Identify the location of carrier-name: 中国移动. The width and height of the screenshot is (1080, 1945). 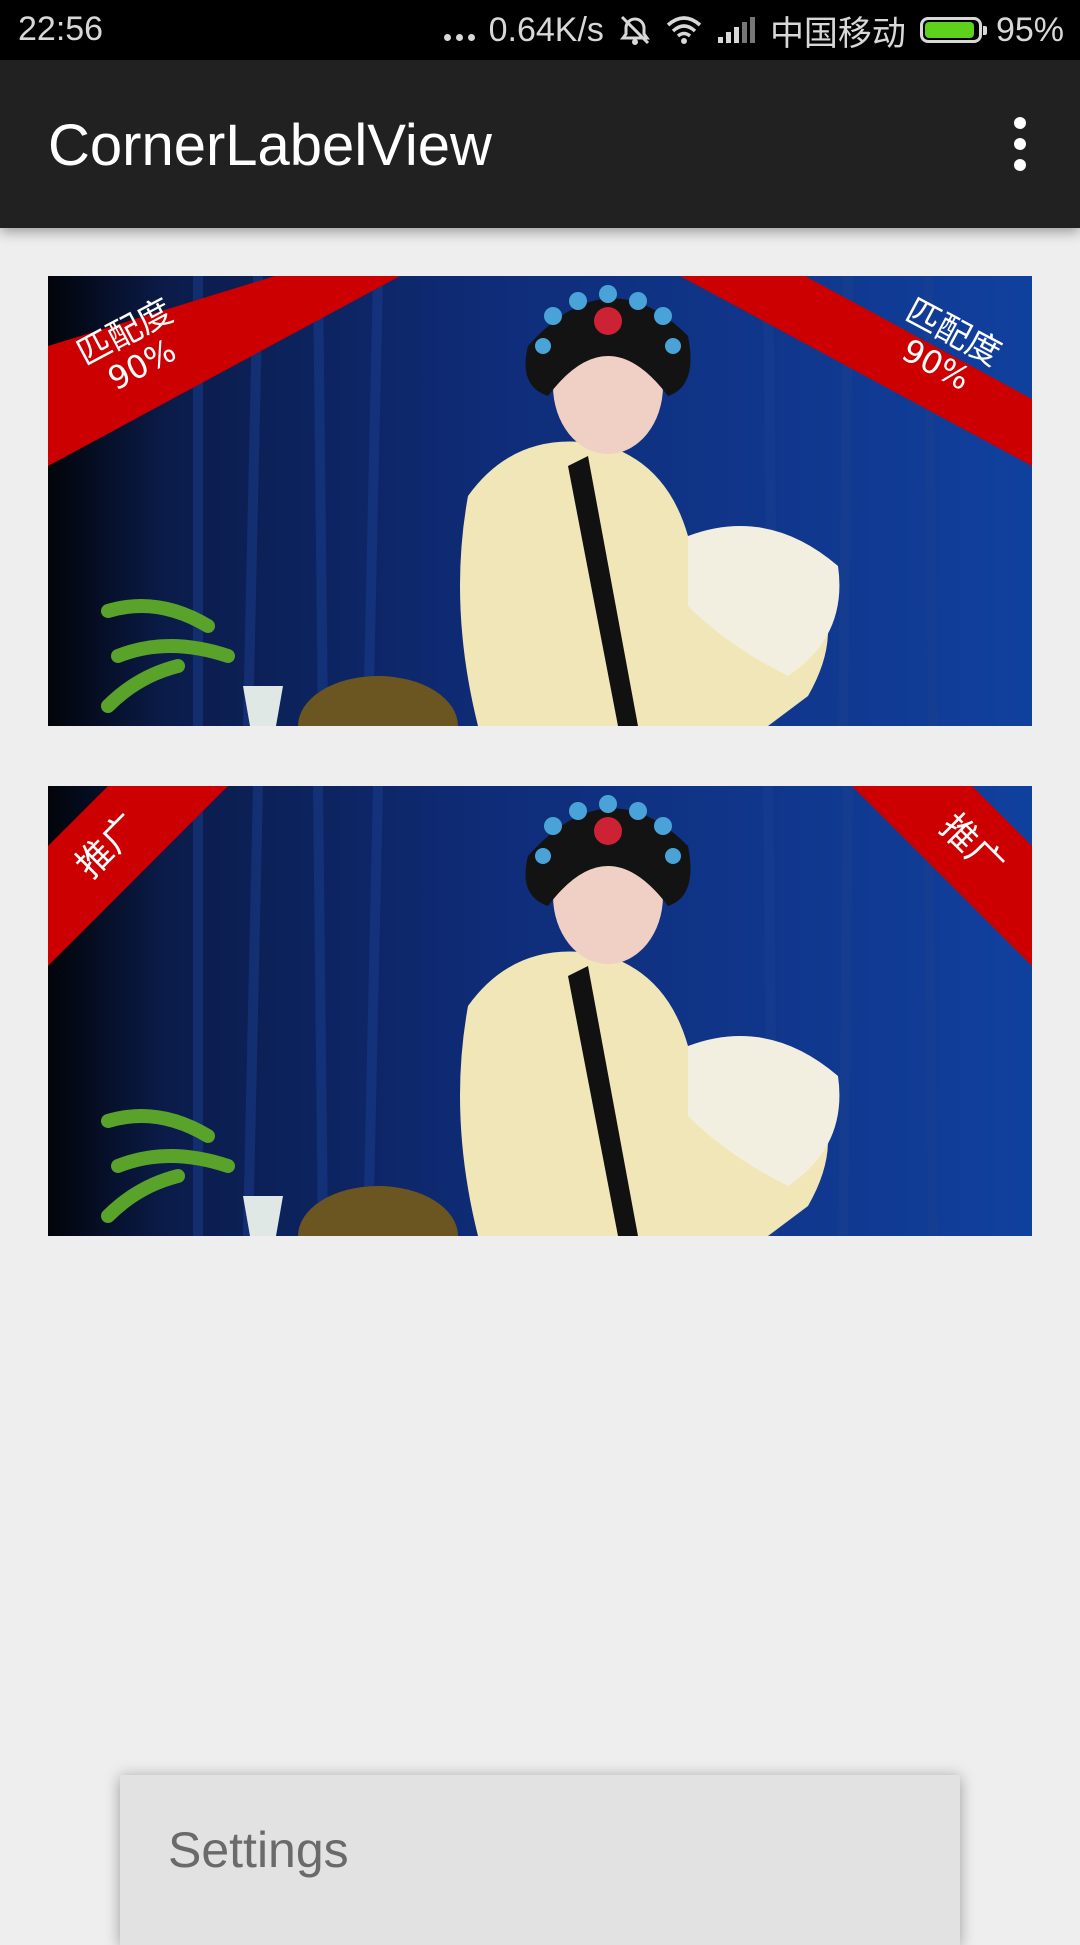
(837, 33).